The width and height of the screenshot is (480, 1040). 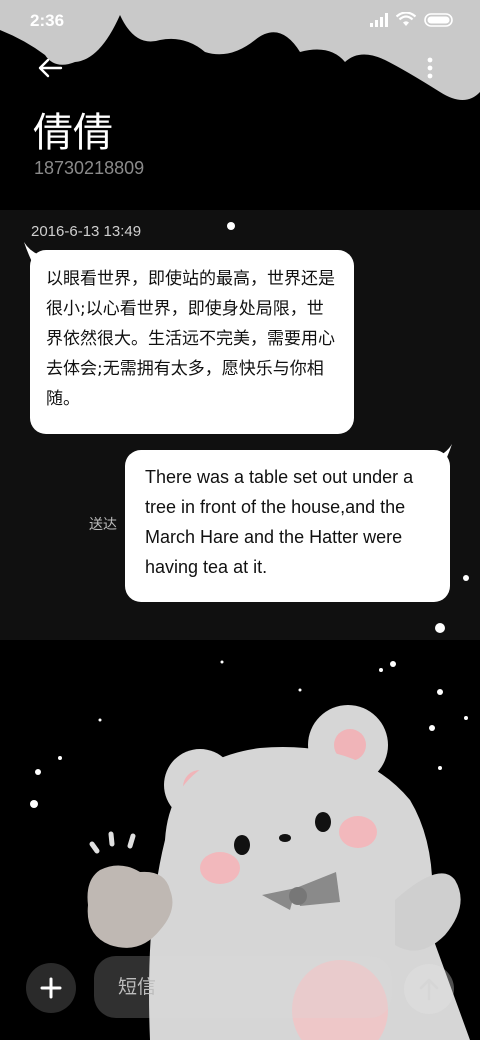 I want to click on back-button, so click(x=50, y=68).